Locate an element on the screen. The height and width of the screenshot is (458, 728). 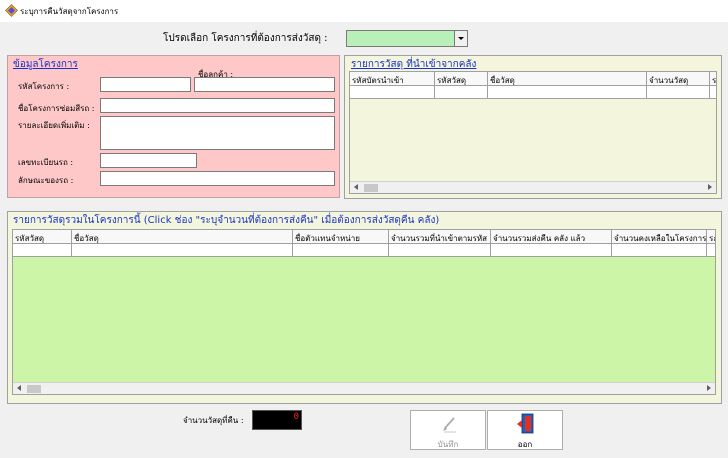
return-count-display: 0 is located at coordinates (277, 420).